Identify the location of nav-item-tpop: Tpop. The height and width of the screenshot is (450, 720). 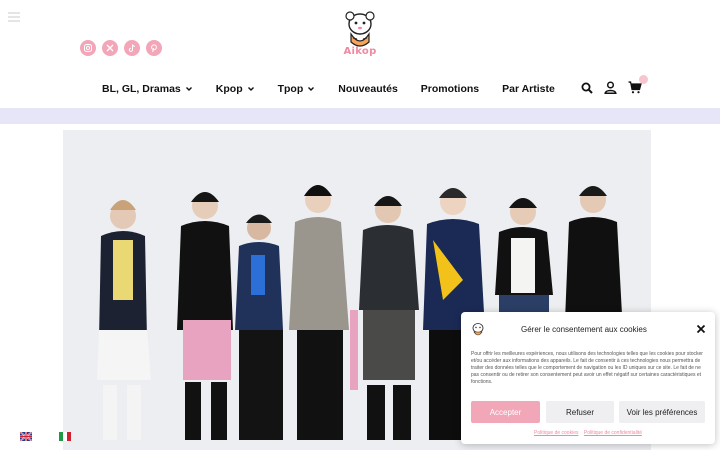
(297, 89).